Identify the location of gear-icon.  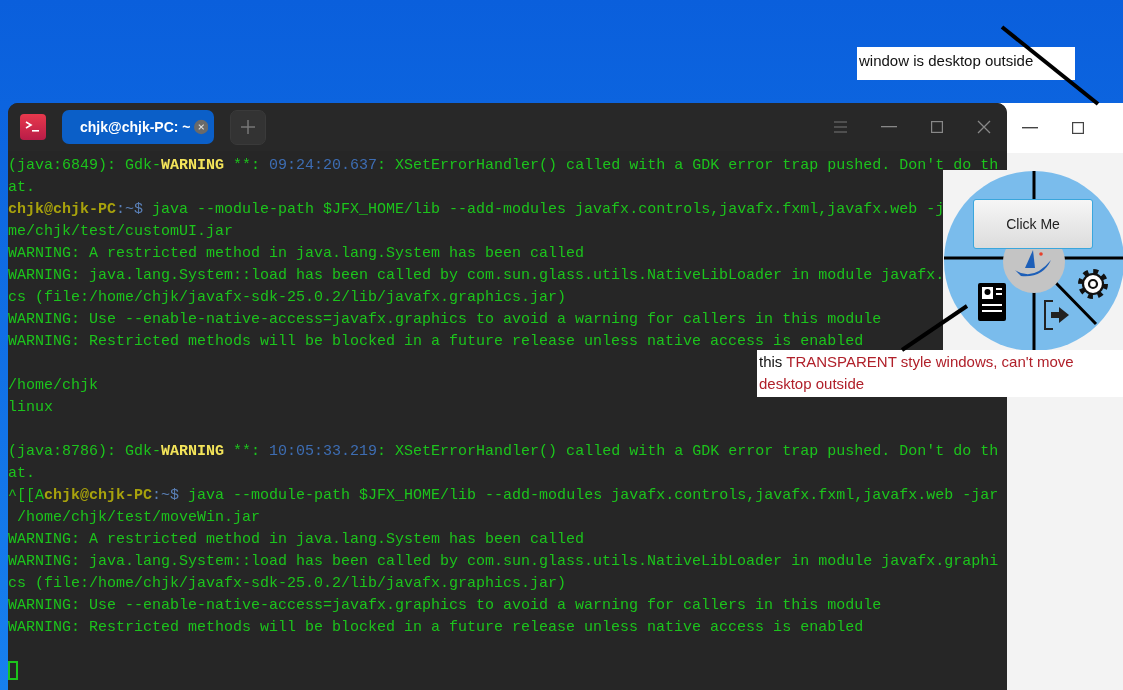
(1093, 284).